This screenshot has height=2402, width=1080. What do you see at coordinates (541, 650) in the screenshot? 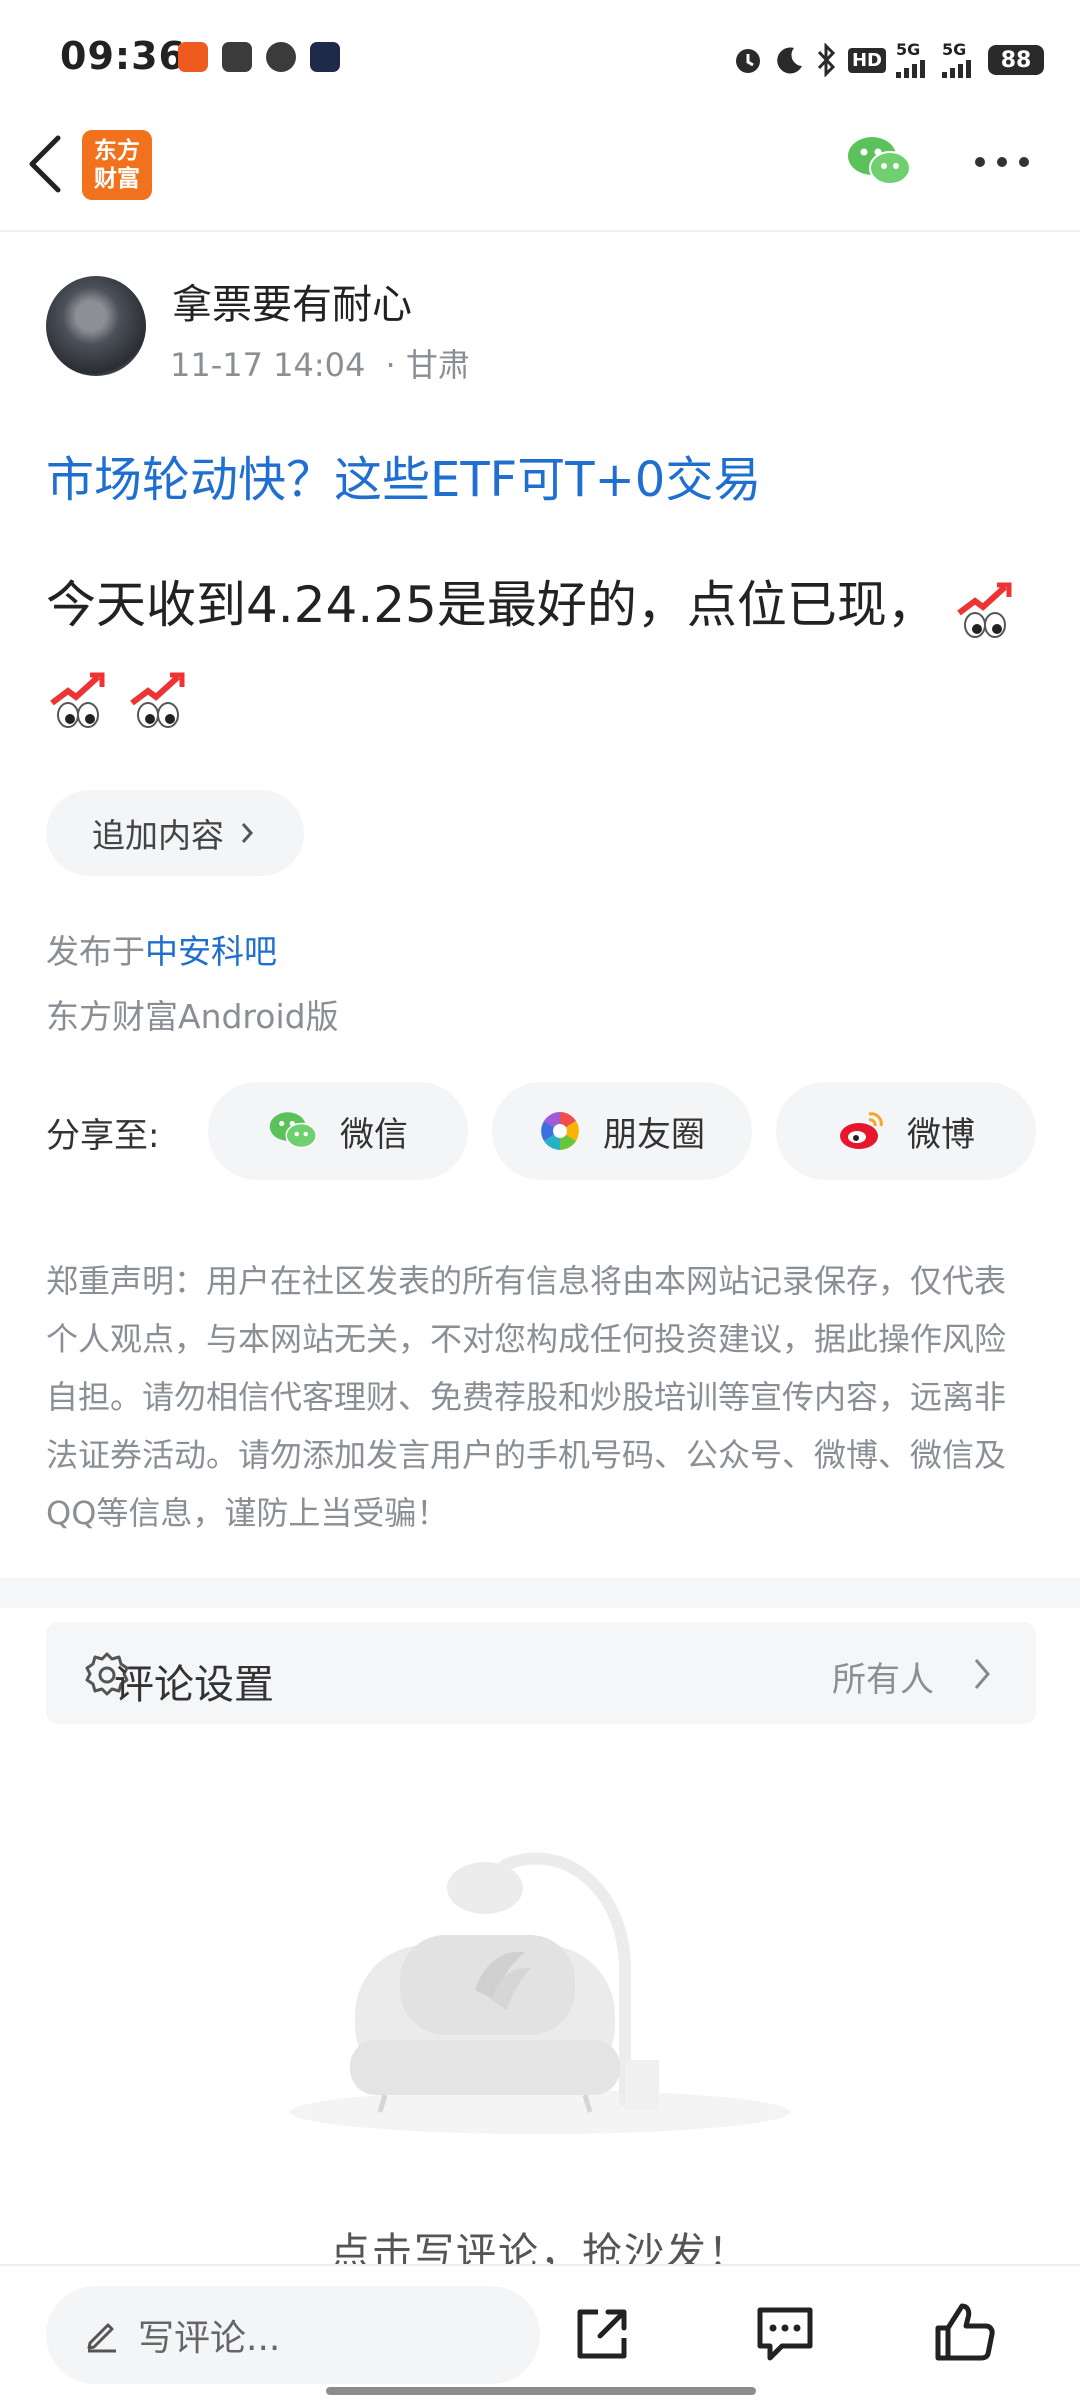
I see `post-body: 今天收到4.24.25是最好的，点位已现，` at bounding box center [541, 650].